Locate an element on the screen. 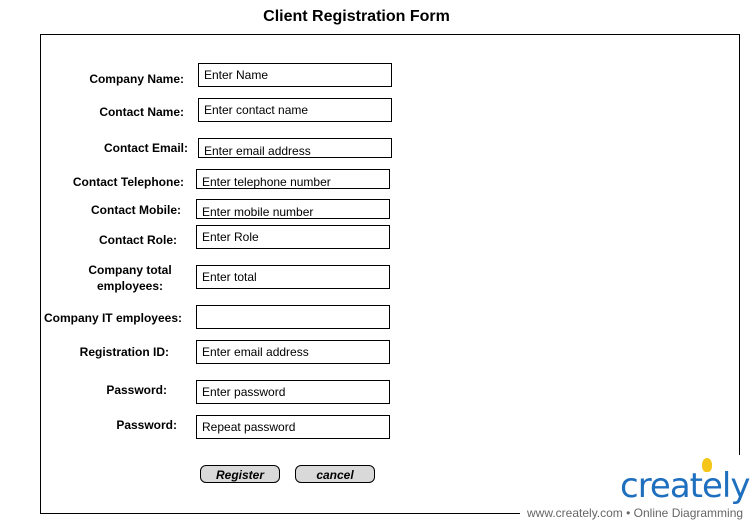 This screenshot has height=529, width=755. contact-email-input: Enter email address is located at coordinates (295, 148).